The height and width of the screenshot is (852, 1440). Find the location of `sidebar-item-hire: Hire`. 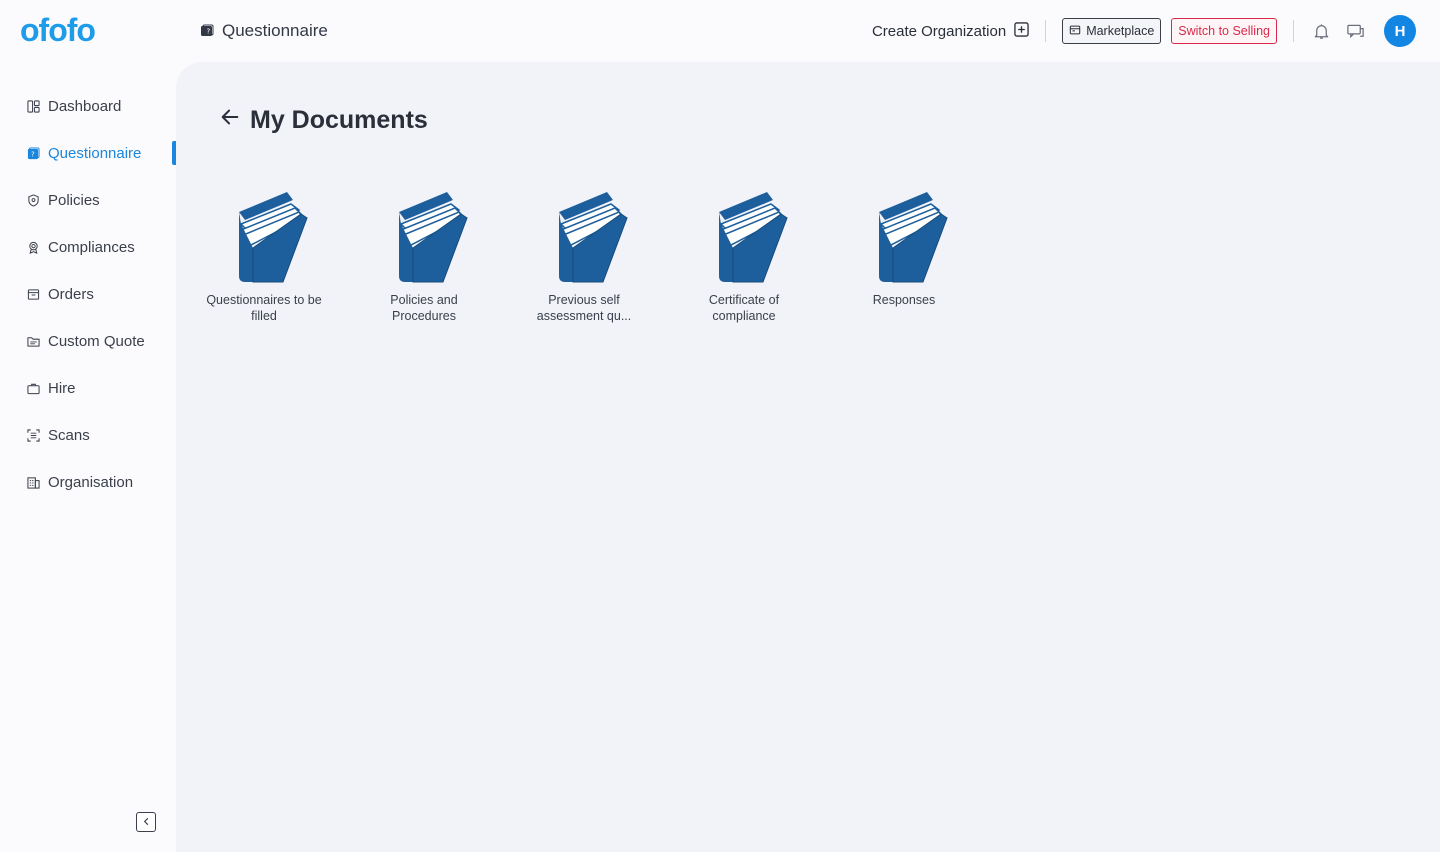

sidebar-item-hire: Hire is located at coordinates (101, 388).